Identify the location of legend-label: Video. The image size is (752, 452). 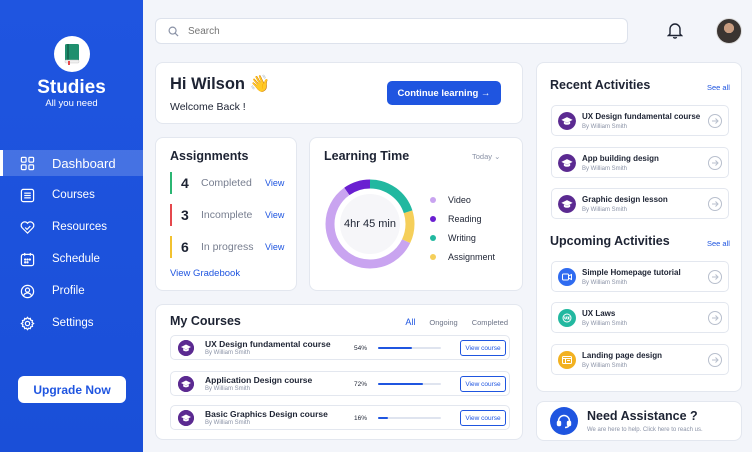
(459, 199).